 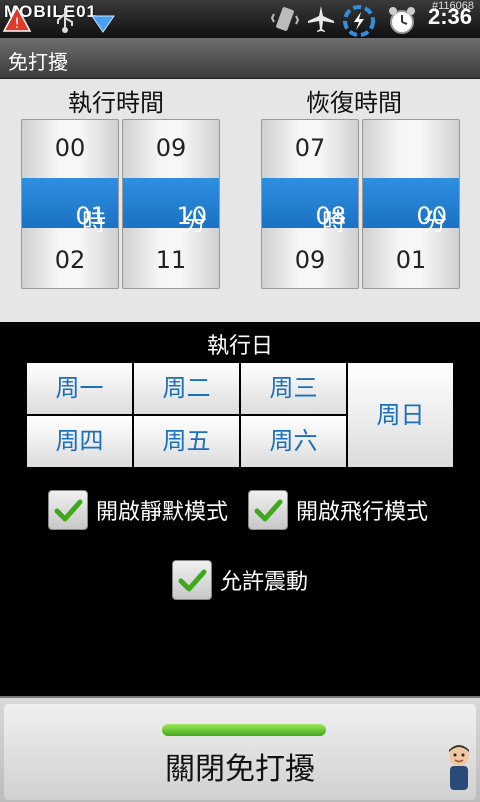 I want to click on silent-mode-checkbox, so click(x=68, y=510).